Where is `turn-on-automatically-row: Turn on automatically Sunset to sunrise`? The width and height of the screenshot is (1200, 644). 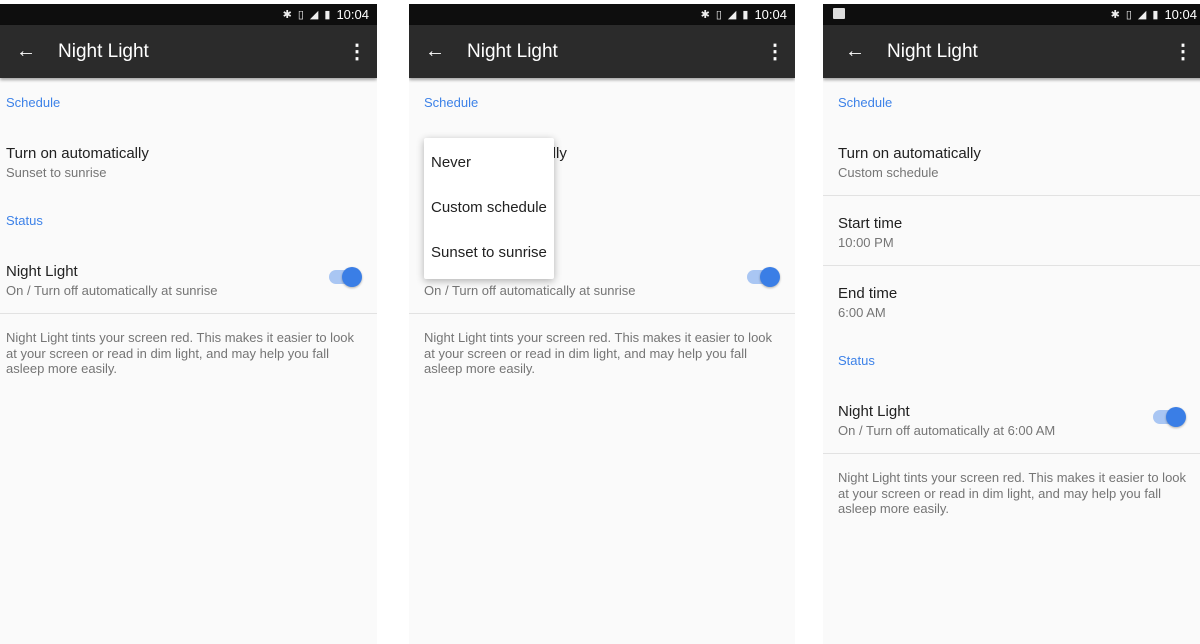 turn-on-automatically-row: Turn on automatically Sunset to sunrise is located at coordinates (188, 161).